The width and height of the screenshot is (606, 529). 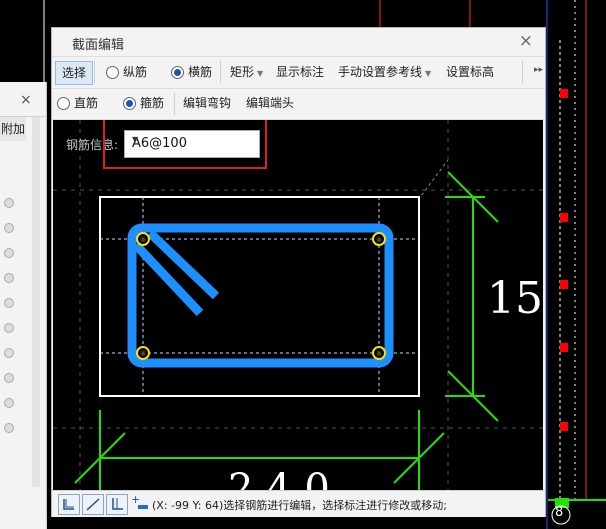 I want to click on close-icon: ×, so click(x=526, y=41).